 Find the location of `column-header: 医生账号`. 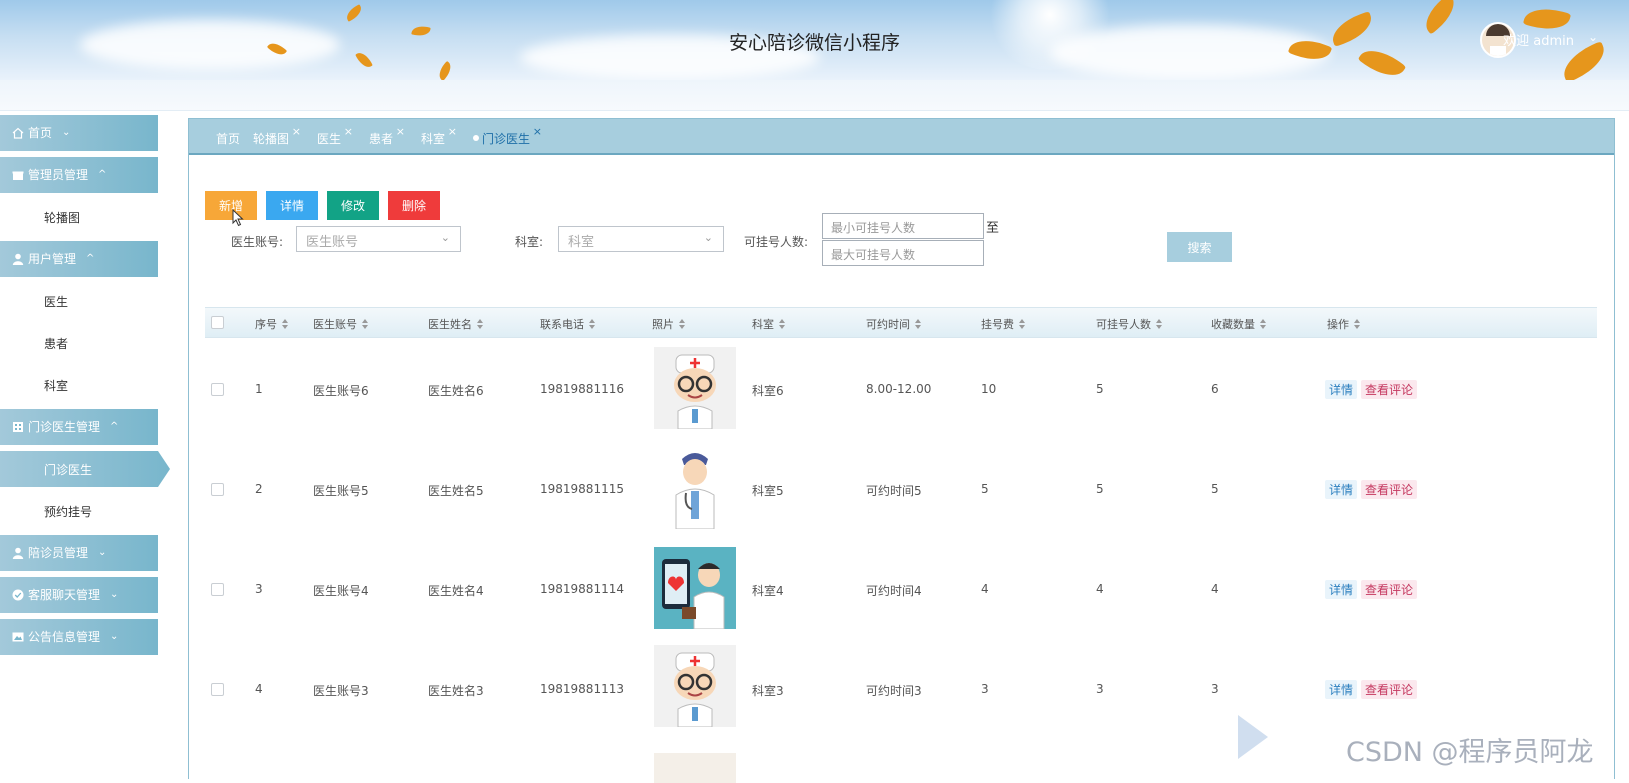

column-header: 医生账号 is located at coordinates (341, 324).